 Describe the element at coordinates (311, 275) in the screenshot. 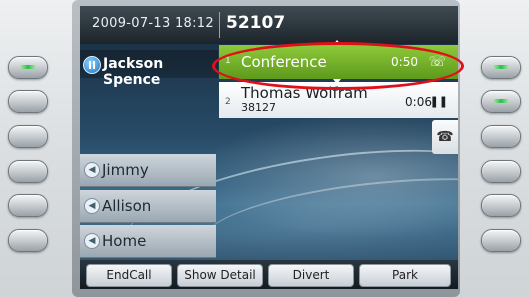

I see `divert-softkey: Divert` at that location.